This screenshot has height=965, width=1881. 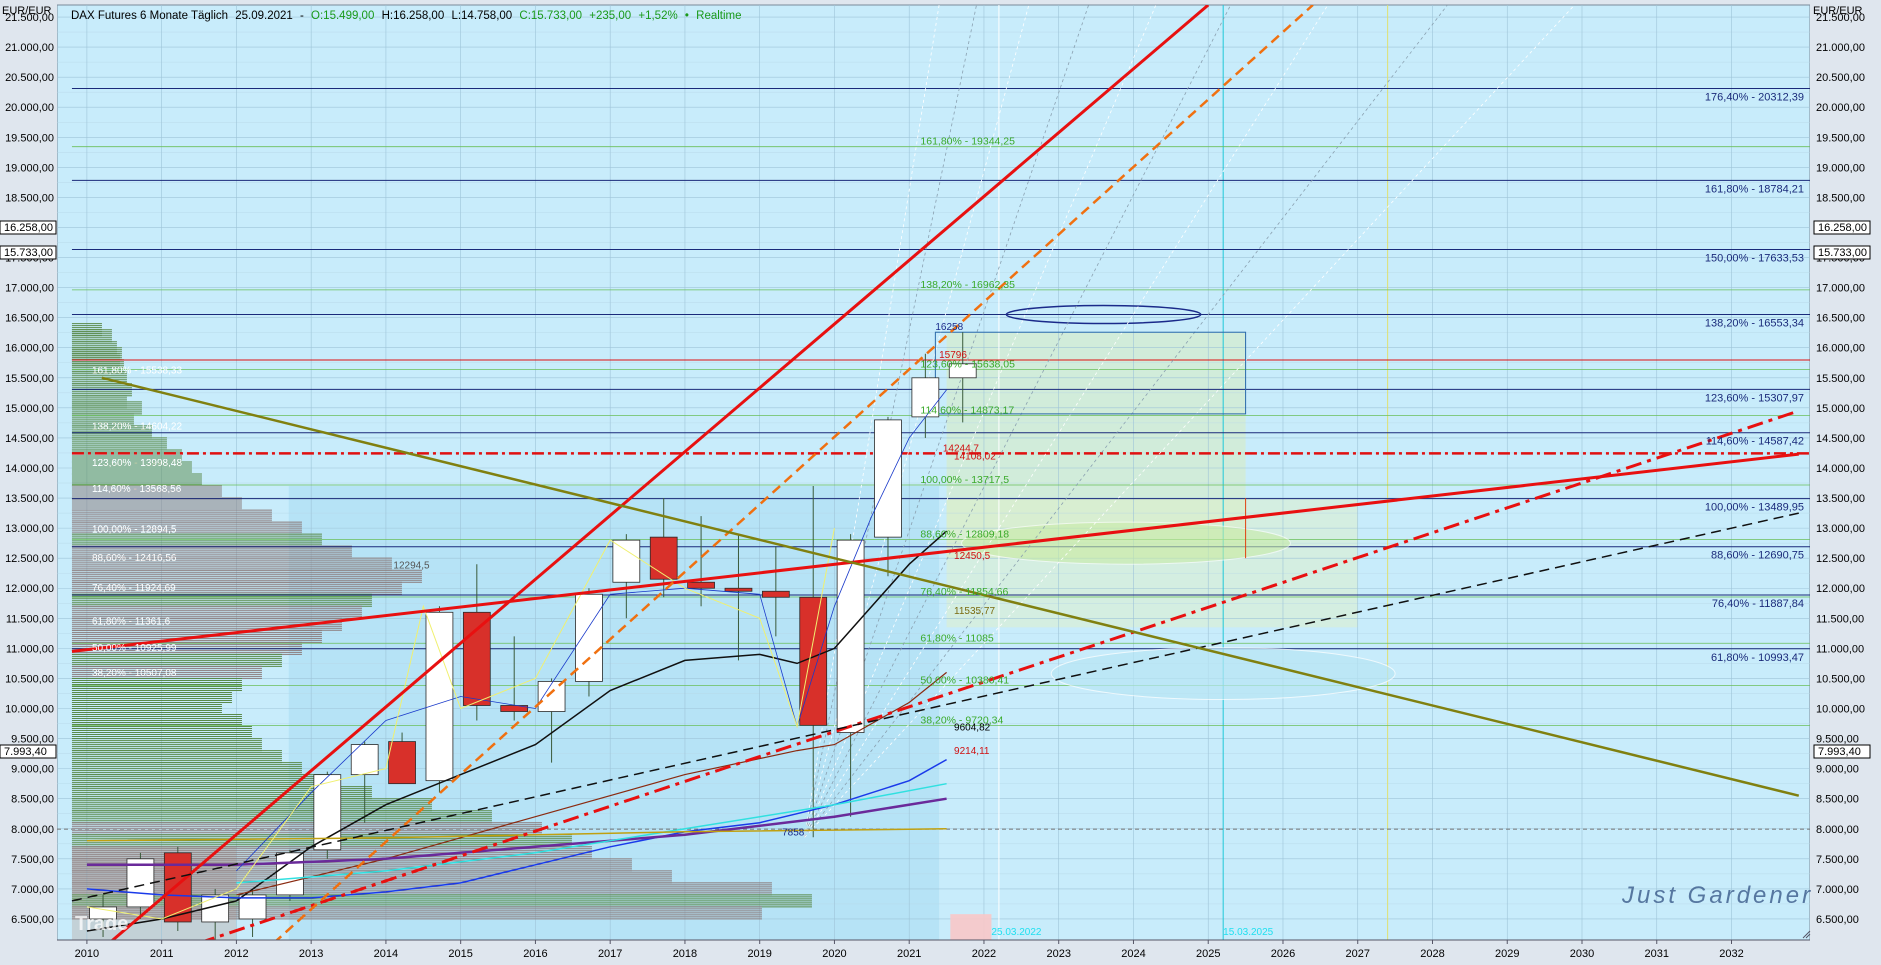 What do you see at coordinates (964, 592) in the screenshot?
I see `fib-label-mid: 76,40% - 11854,66` at bounding box center [964, 592].